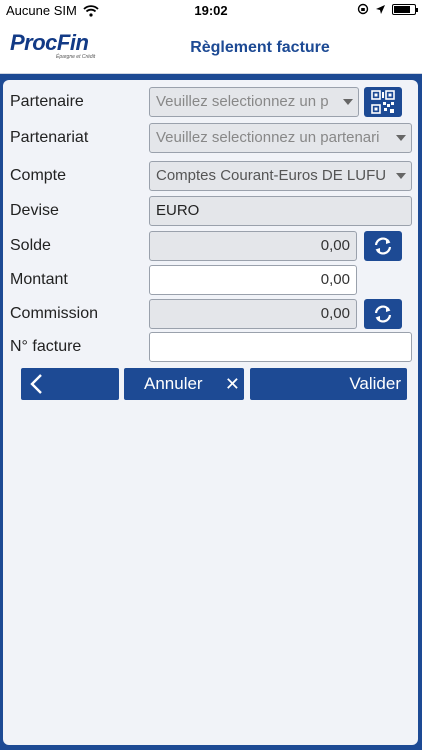 This screenshot has width=422, height=750. Describe the element at coordinates (54, 313) in the screenshot. I see `commission-label: Commission` at that location.